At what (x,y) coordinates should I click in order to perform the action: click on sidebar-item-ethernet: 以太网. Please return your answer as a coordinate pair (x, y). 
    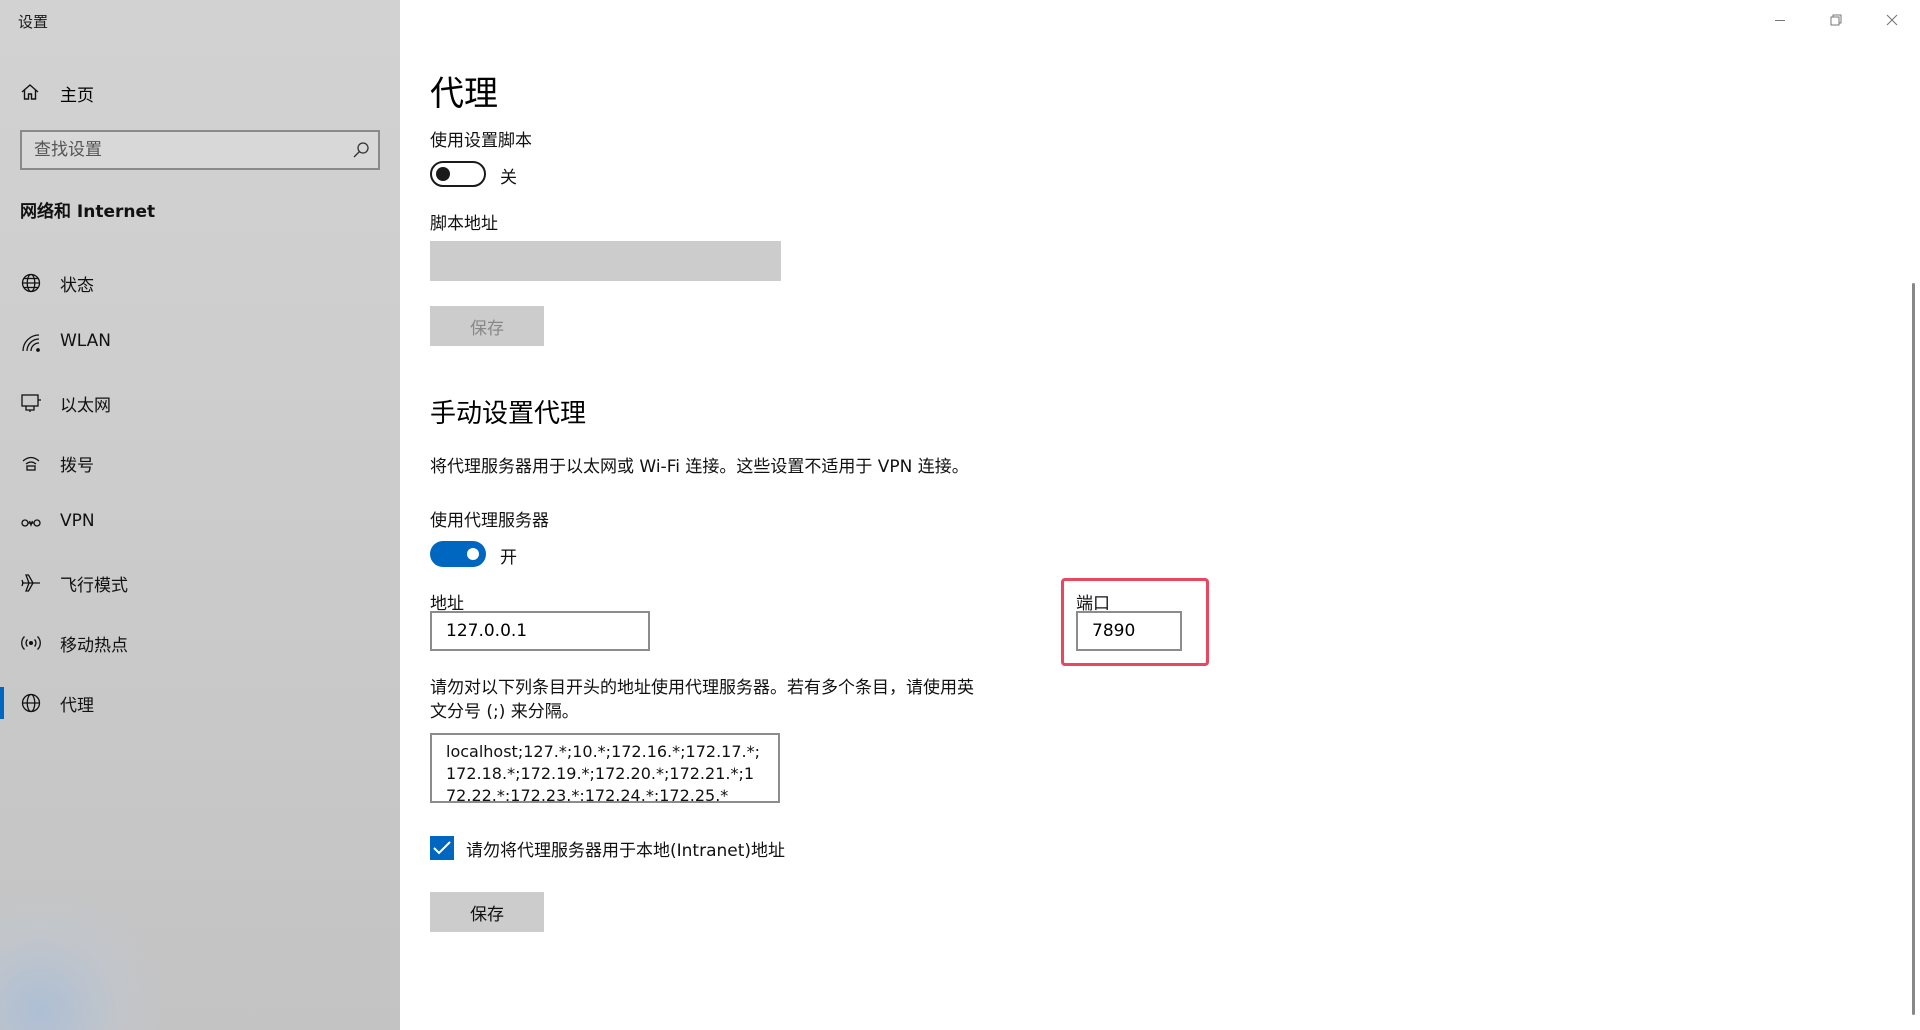
    Looking at the image, I should click on (200, 406).